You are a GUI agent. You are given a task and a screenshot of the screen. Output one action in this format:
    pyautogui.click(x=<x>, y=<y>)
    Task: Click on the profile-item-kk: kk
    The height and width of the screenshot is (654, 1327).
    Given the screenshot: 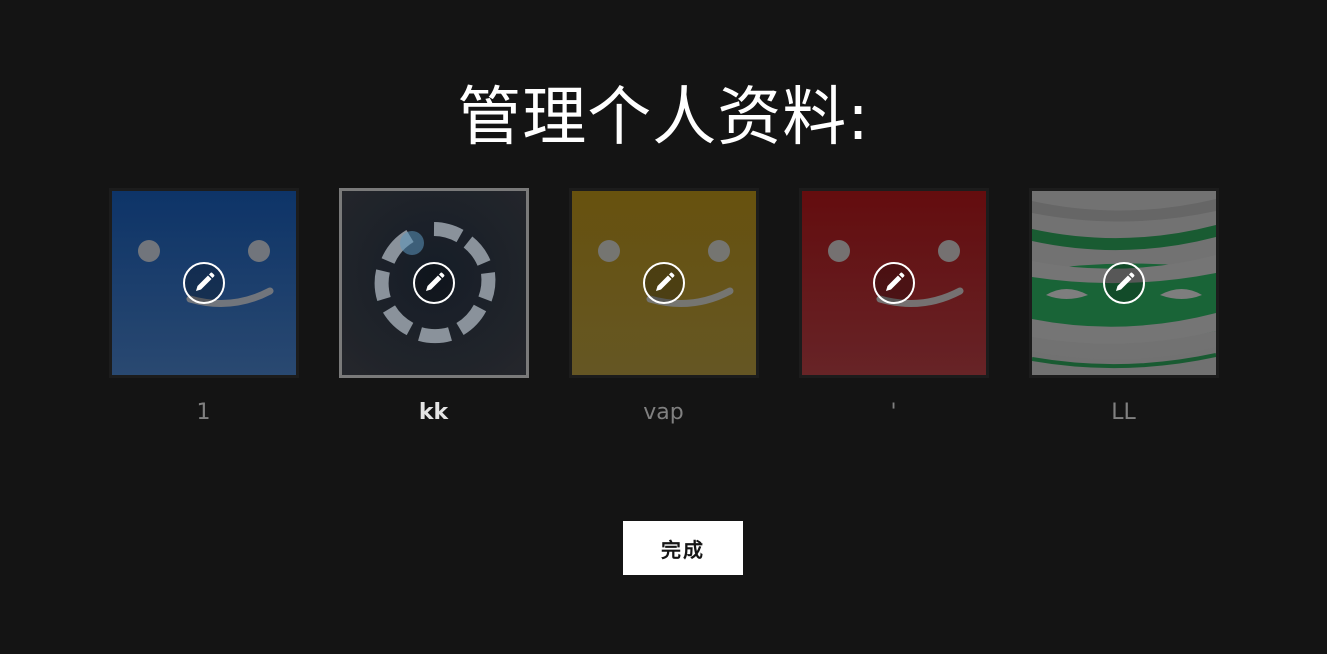 What is the action you would take?
    pyautogui.click(x=433, y=308)
    